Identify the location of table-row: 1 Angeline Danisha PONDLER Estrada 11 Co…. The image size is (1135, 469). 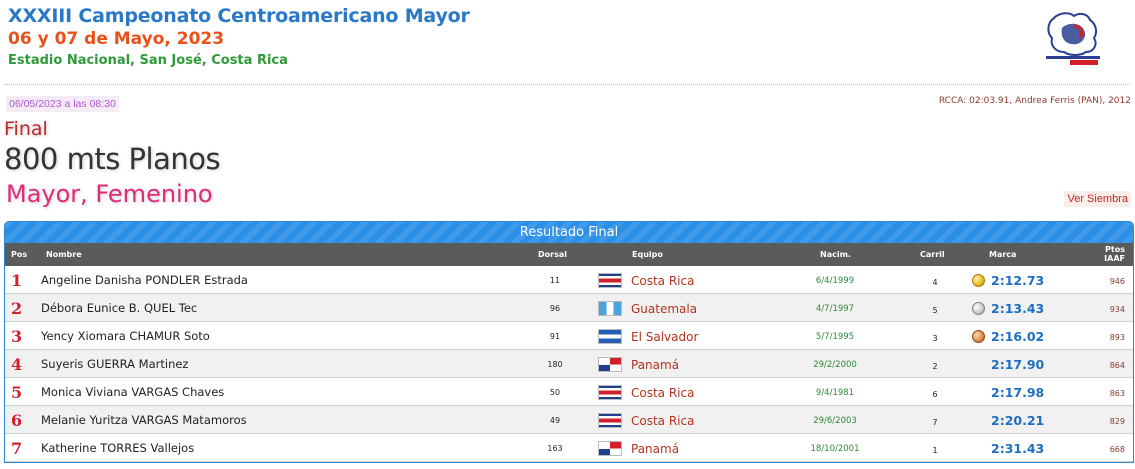
(569, 280).